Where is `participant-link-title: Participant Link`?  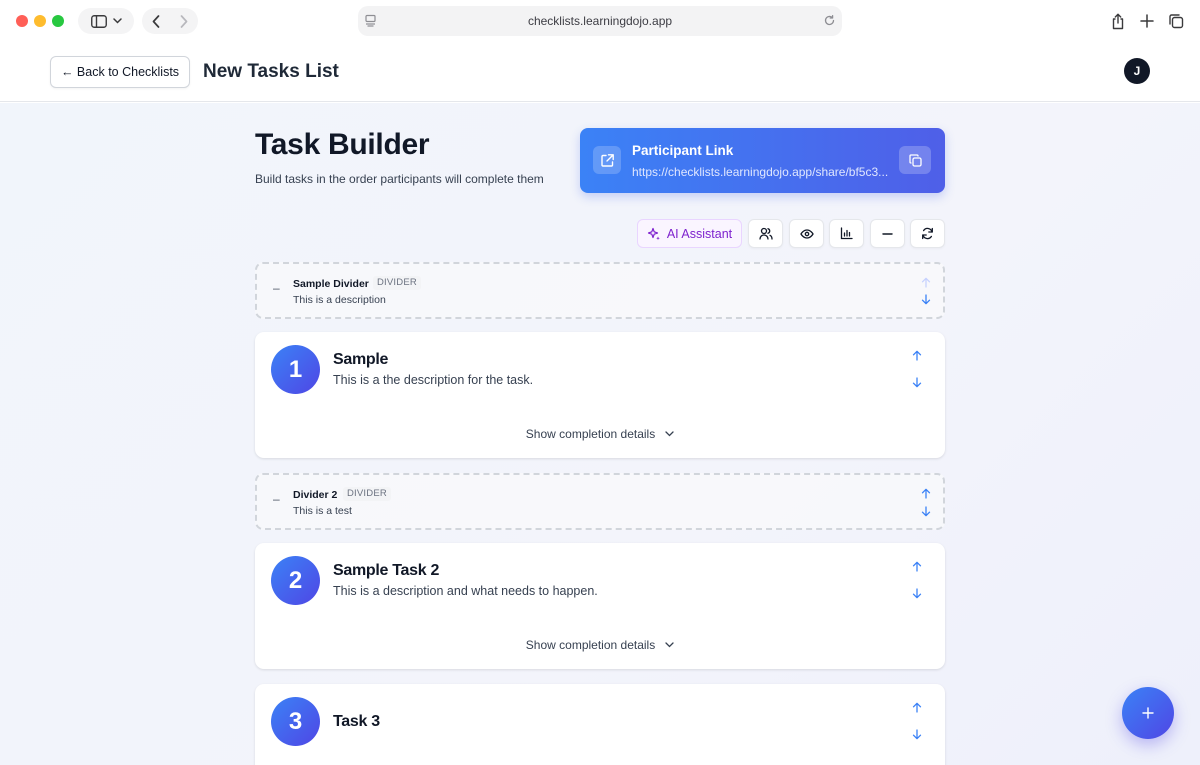 participant-link-title: Participant Link is located at coordinates (683, 150).